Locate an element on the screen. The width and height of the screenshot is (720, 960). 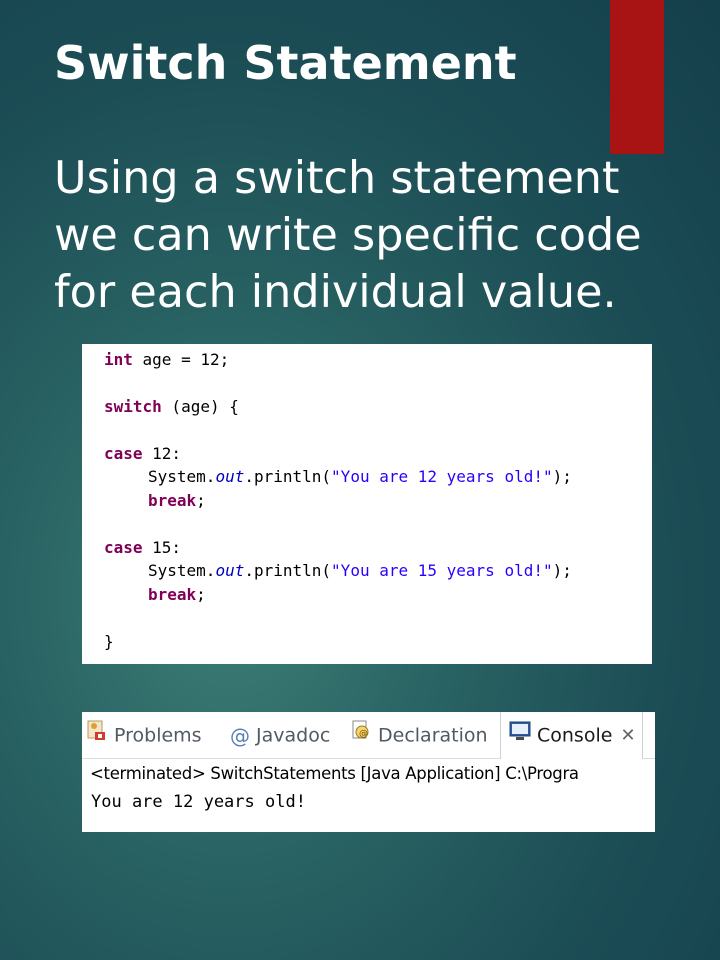
at-sign-icon: @ is located at coordinates (240, 735).